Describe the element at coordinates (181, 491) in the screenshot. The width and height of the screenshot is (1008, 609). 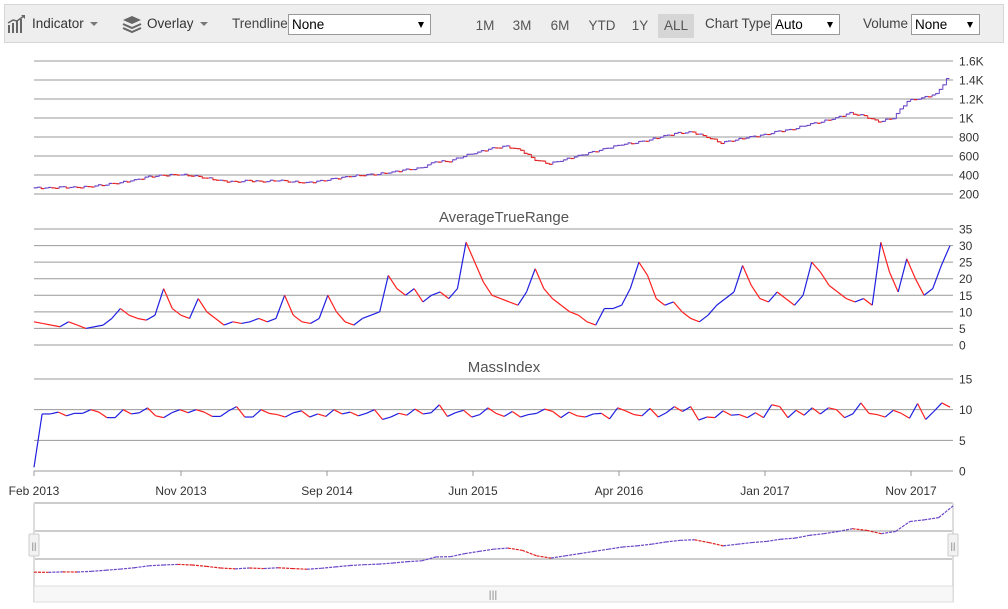
I see `x-tick-label: Nov 2013` at that location.